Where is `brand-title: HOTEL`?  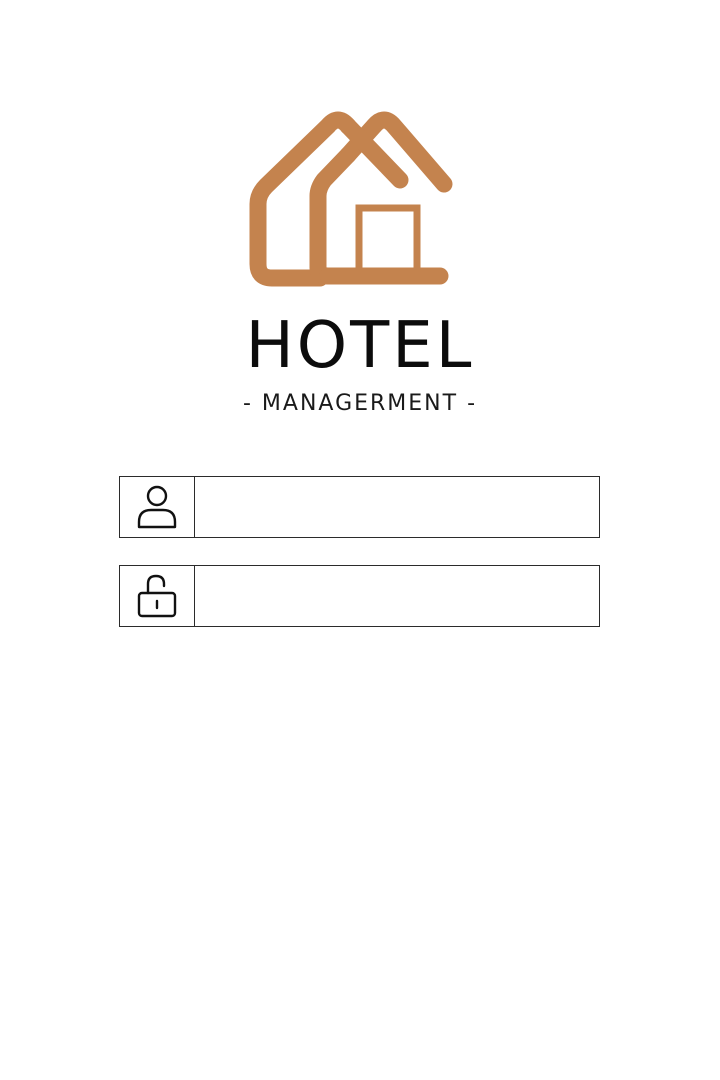
brand-title: HOTEL is located at coordinates (360, 346).